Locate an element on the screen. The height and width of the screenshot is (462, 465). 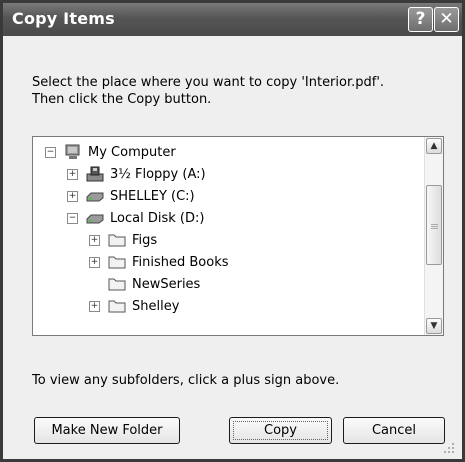
vertical-scrollbar: ▲ ▼ is located at coordinates (433, 236).